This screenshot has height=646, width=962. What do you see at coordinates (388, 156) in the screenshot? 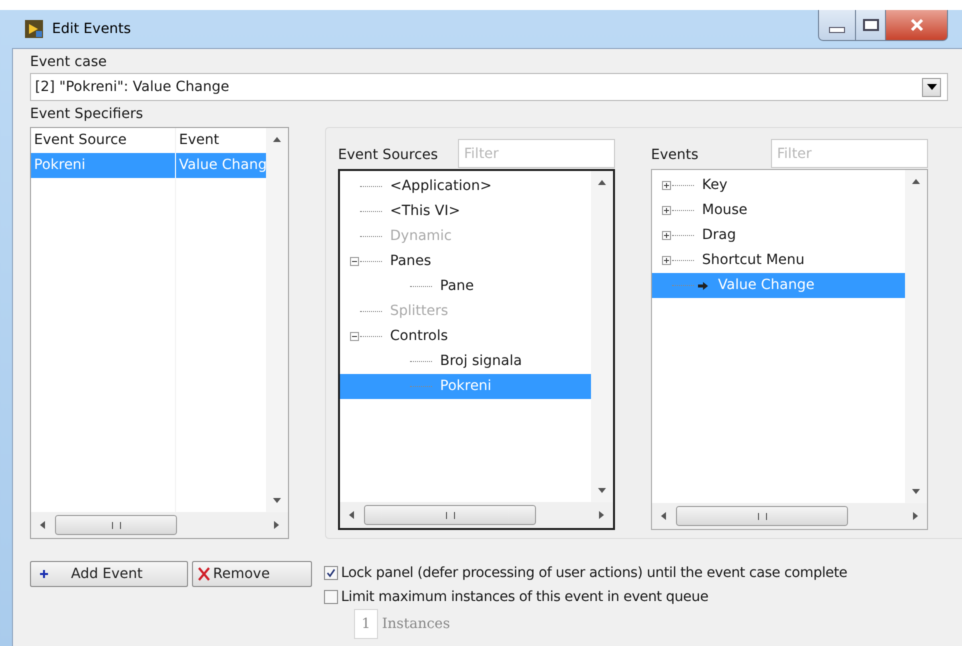
I see `pane-label: Event Sources` at bounding box center [388, 156].